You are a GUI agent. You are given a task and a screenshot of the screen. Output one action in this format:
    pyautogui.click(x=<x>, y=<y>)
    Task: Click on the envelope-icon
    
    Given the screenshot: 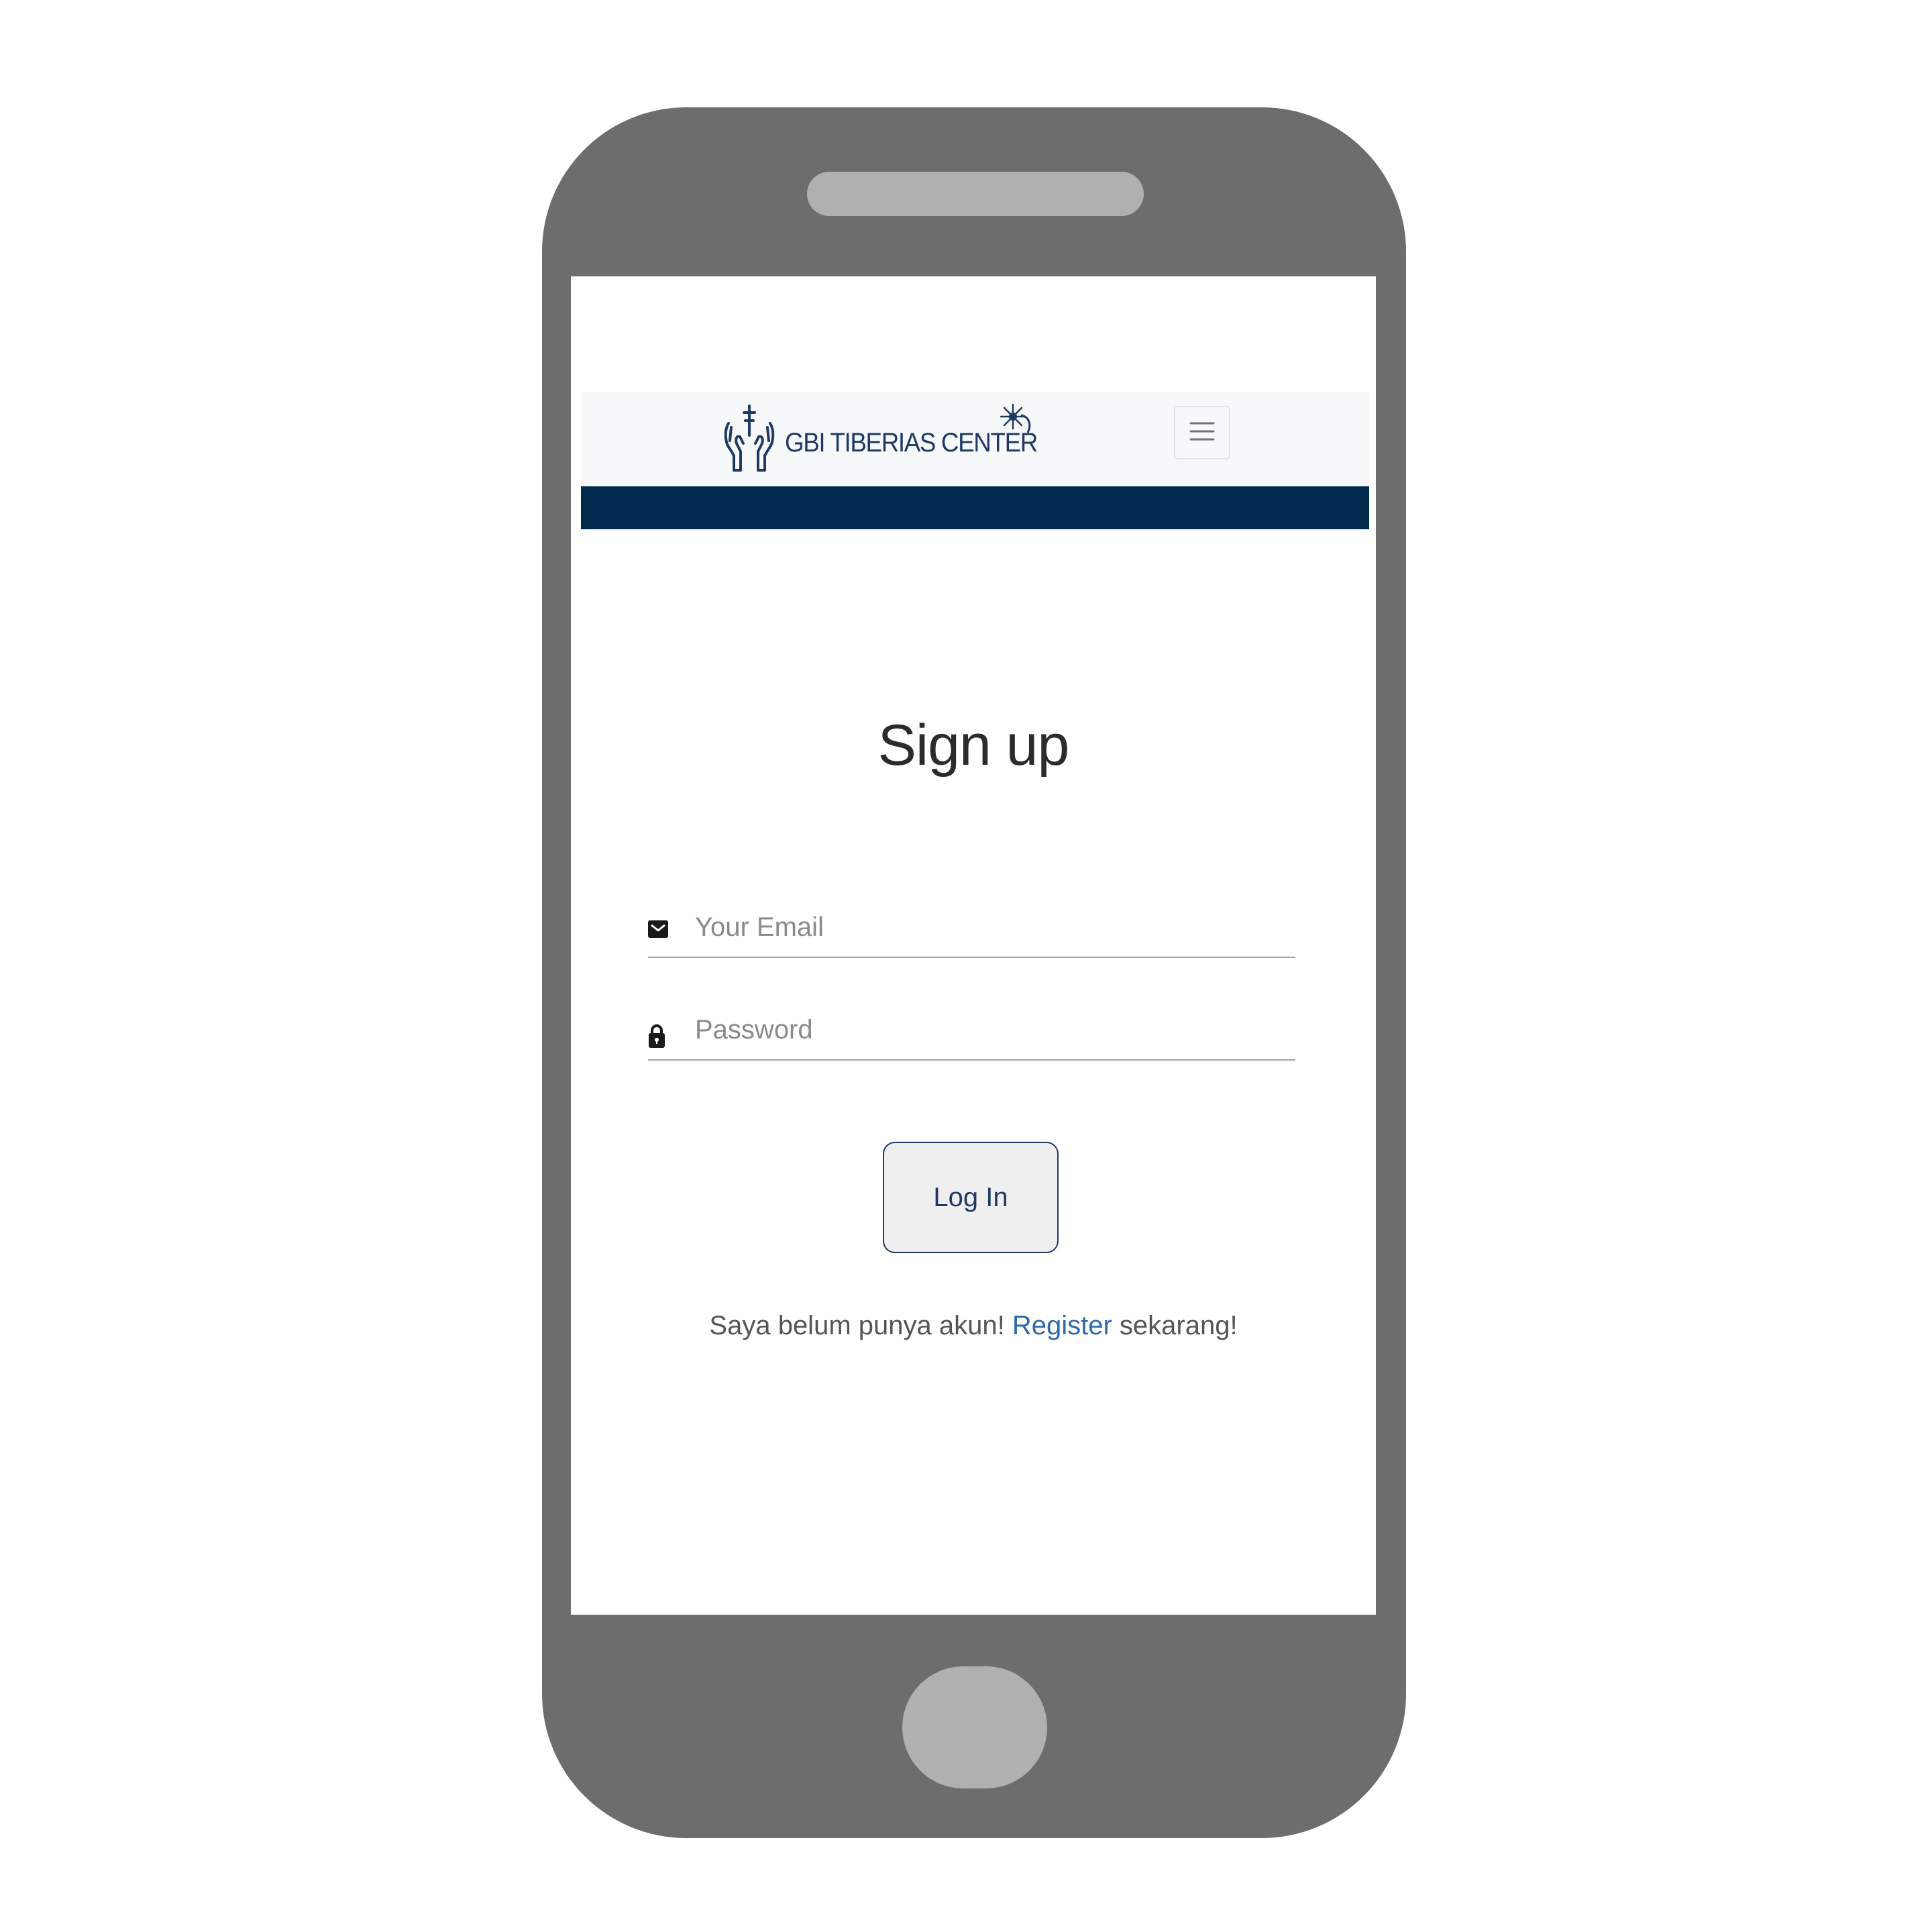 What is the action you would take?
    pyautogui.click(x=658, y=930)
    